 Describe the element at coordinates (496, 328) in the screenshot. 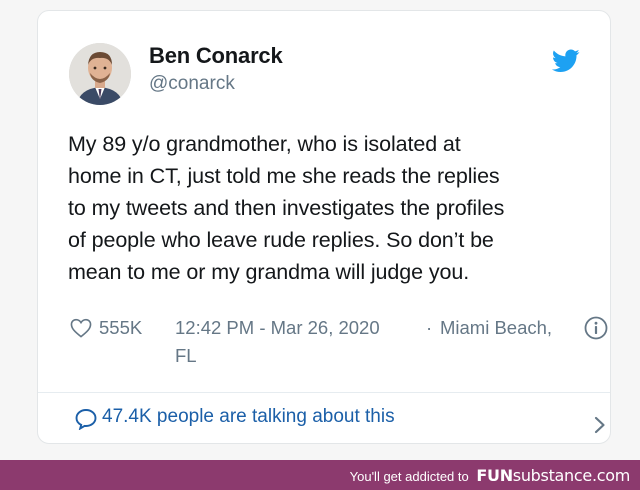

I see `tweet-location: Miami Beach,` at that location.